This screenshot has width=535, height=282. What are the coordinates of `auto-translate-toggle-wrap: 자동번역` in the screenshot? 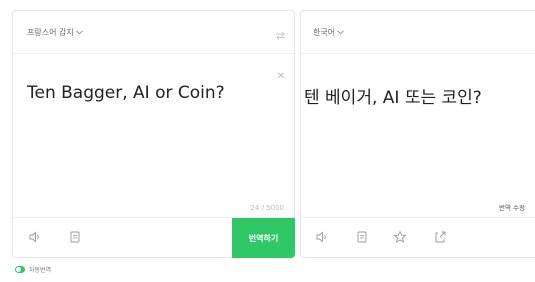 It's located at (33, 269).